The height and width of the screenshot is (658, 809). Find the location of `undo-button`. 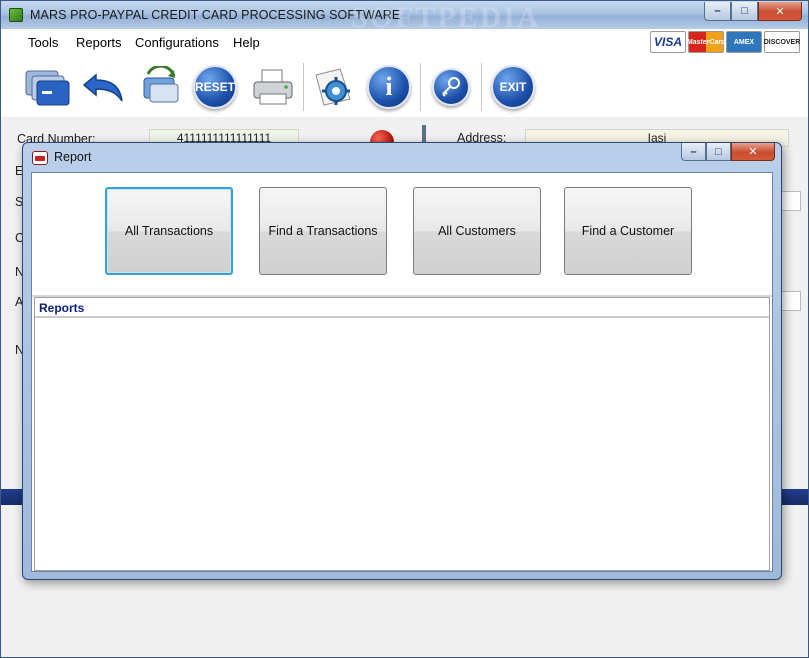

undo-button is located at coordinates (105, 87).